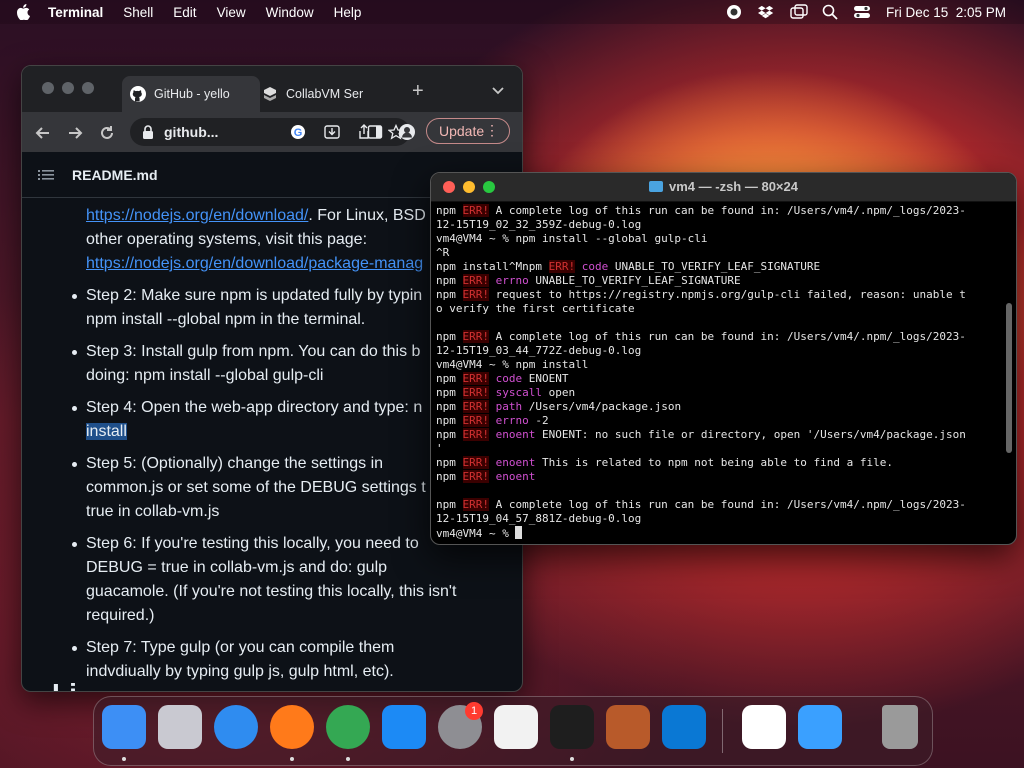 The image size is (1024, 768). Describe the element at coordinates (270, 94) in the screenshot. I see `collabvm-icon` at that location.